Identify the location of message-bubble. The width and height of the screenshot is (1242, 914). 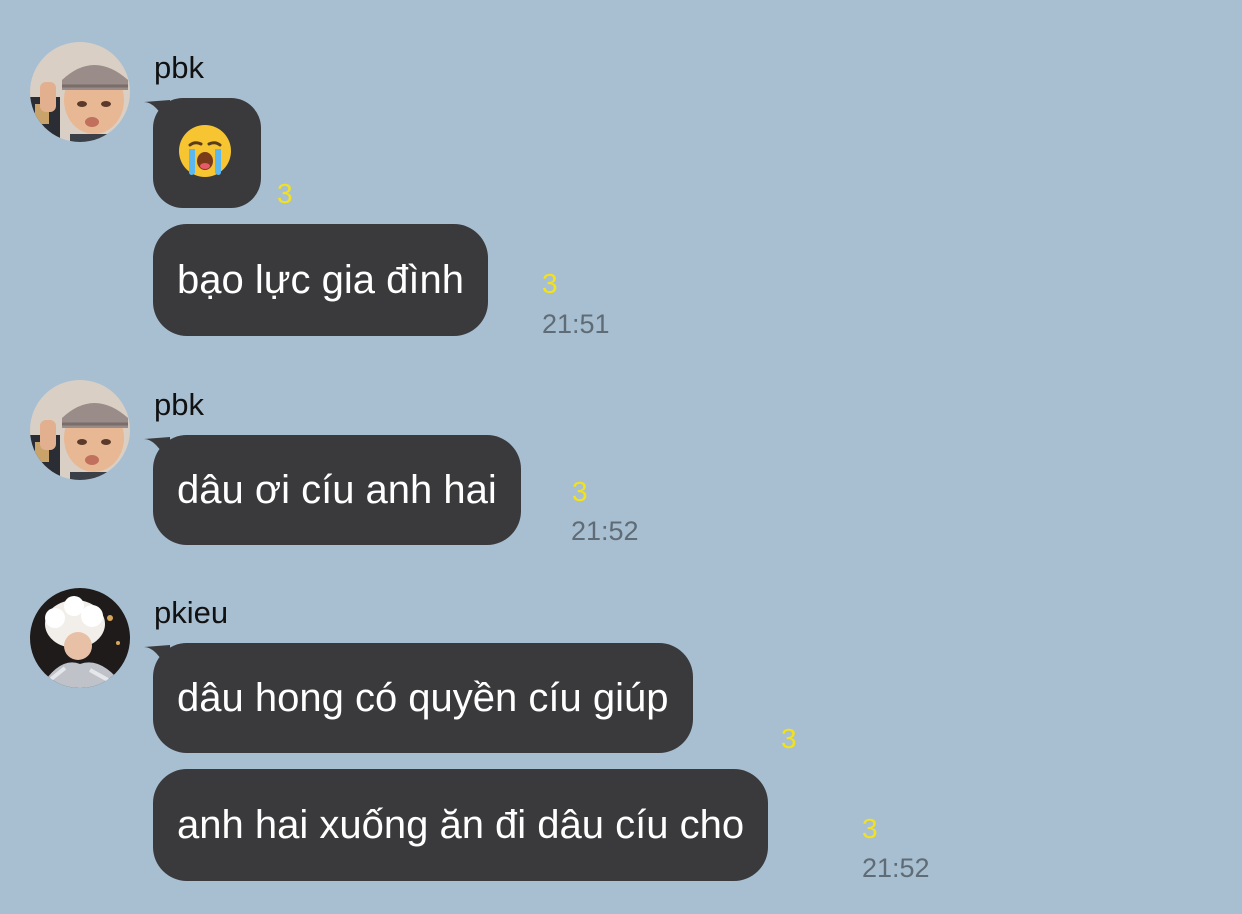
(207, 153).